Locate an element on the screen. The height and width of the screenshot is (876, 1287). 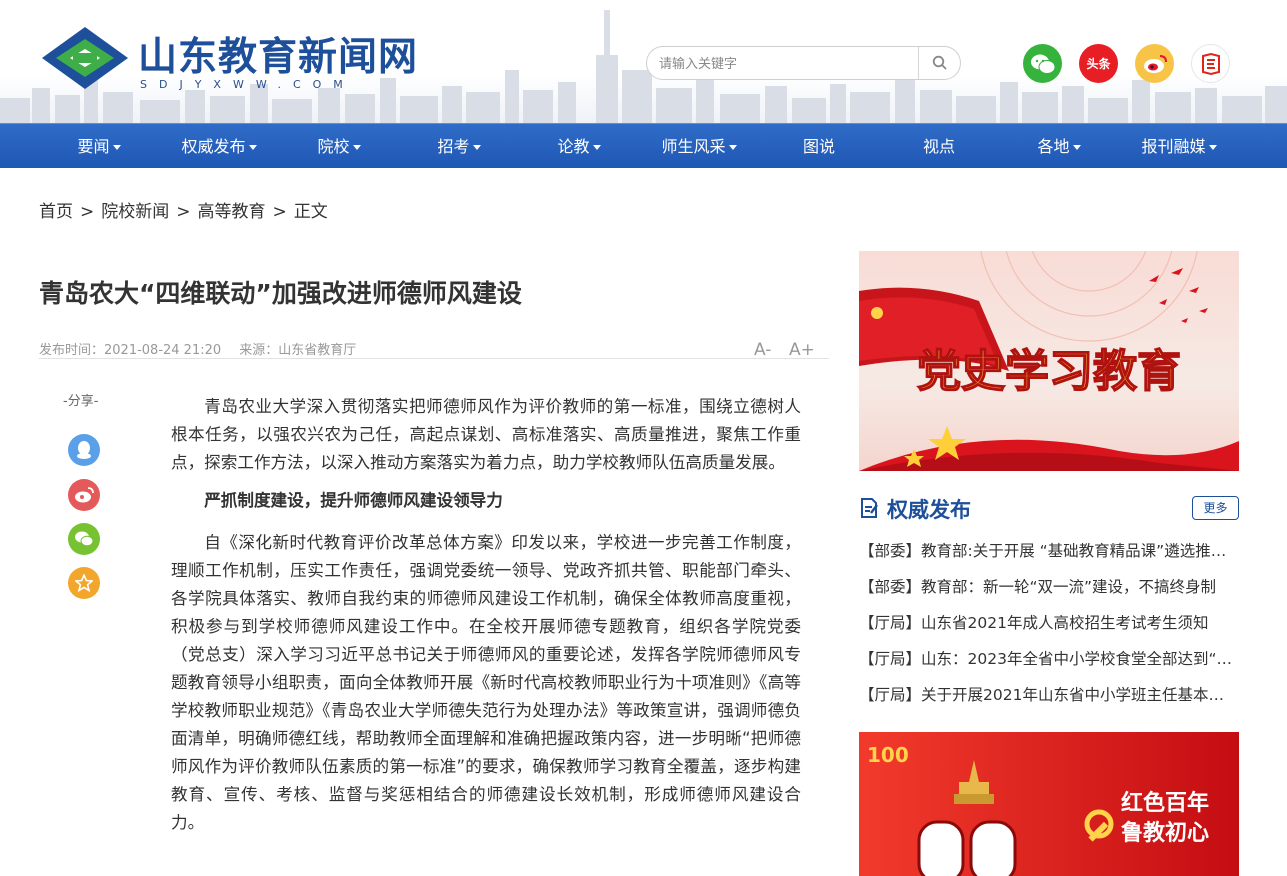
search-box is located at coordinates (803, 63).